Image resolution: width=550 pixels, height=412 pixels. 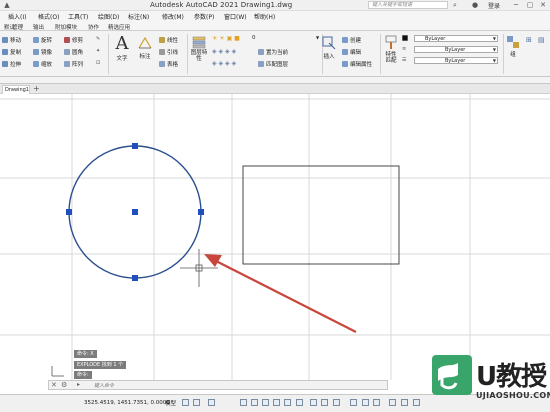 I want to click on lineweight-toggle-icon, so click(x=299, y=402).